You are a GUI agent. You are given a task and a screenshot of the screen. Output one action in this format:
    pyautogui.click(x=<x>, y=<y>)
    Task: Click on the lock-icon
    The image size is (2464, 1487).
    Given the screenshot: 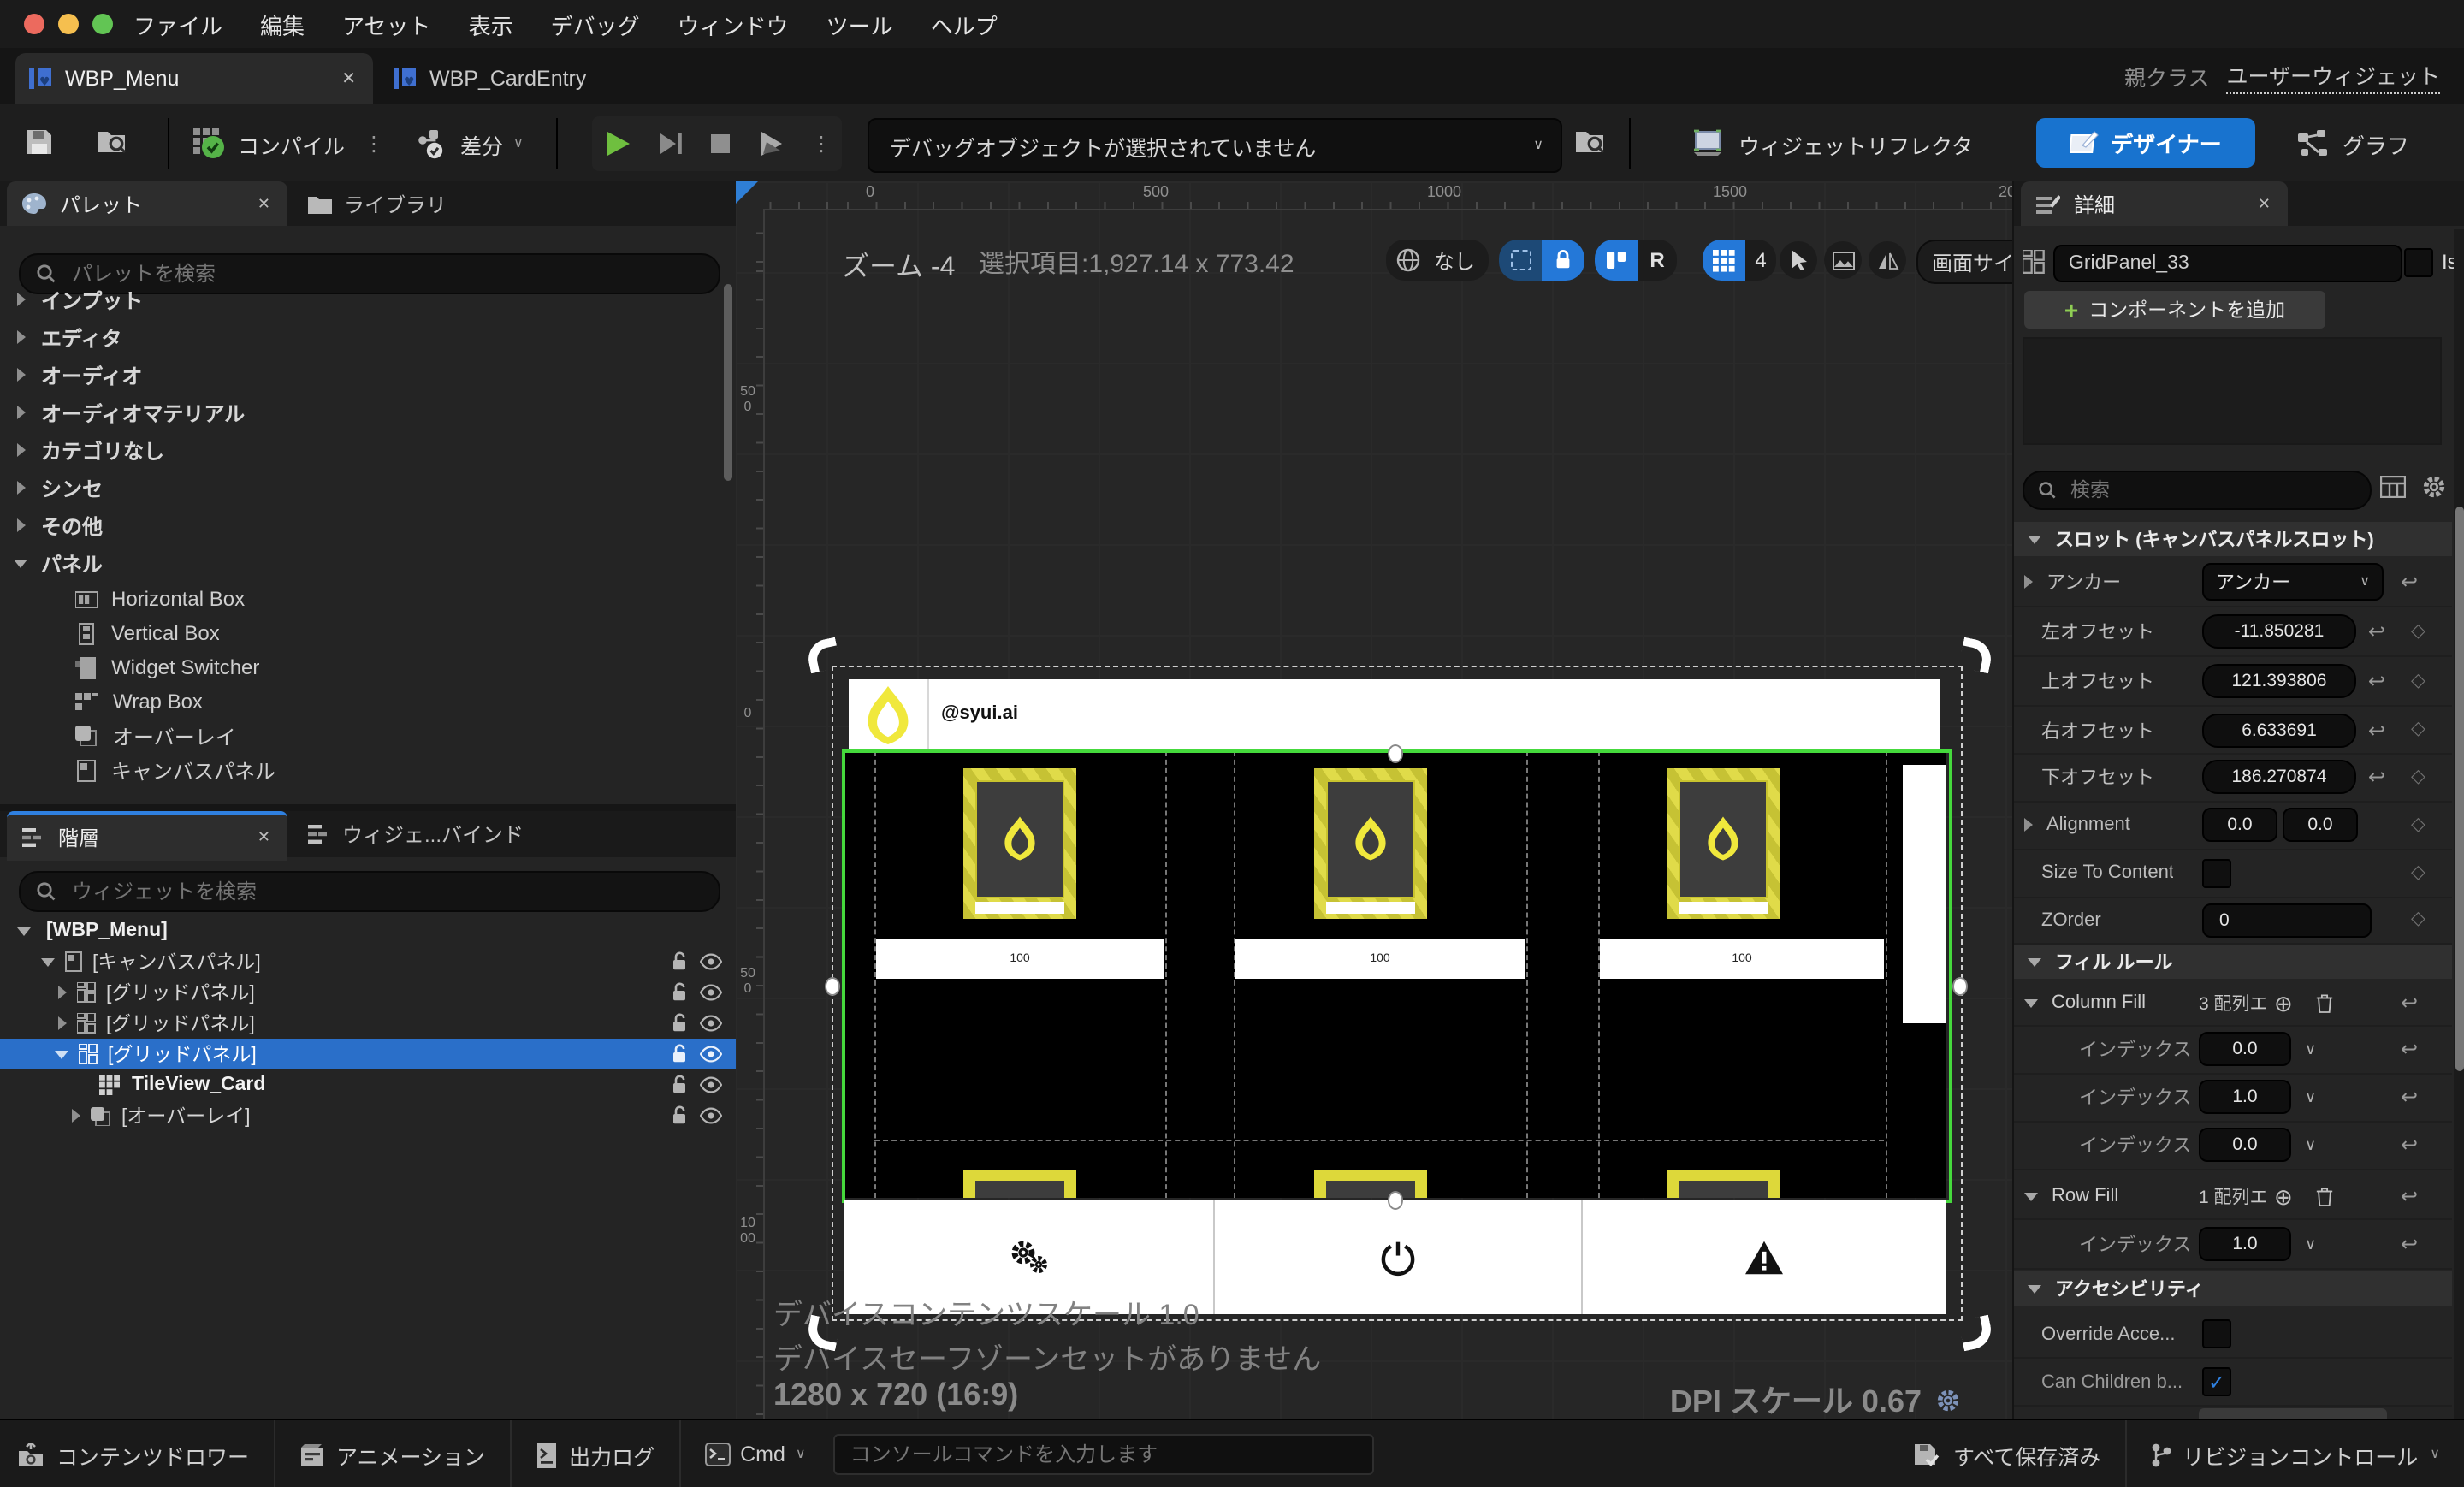 What is the action you would take?
    pyautogui.click(x=1563, y=260)
    